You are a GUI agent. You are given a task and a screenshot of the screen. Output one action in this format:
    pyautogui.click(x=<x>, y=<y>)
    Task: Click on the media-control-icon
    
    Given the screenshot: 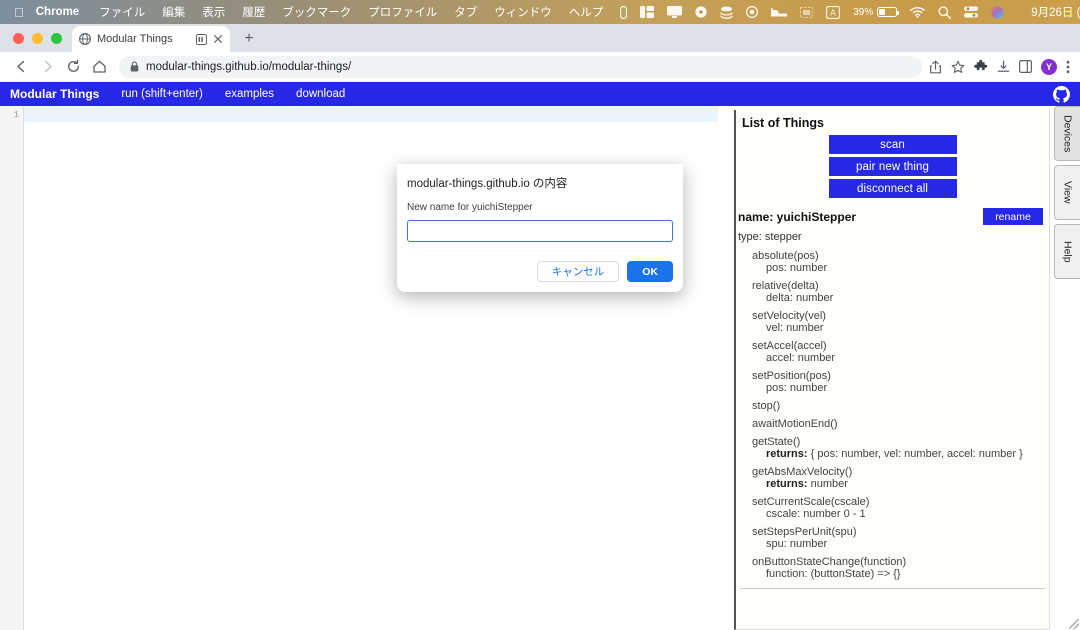 What is the action you would take?
    pyautogui.click(x=201, y=39)
    